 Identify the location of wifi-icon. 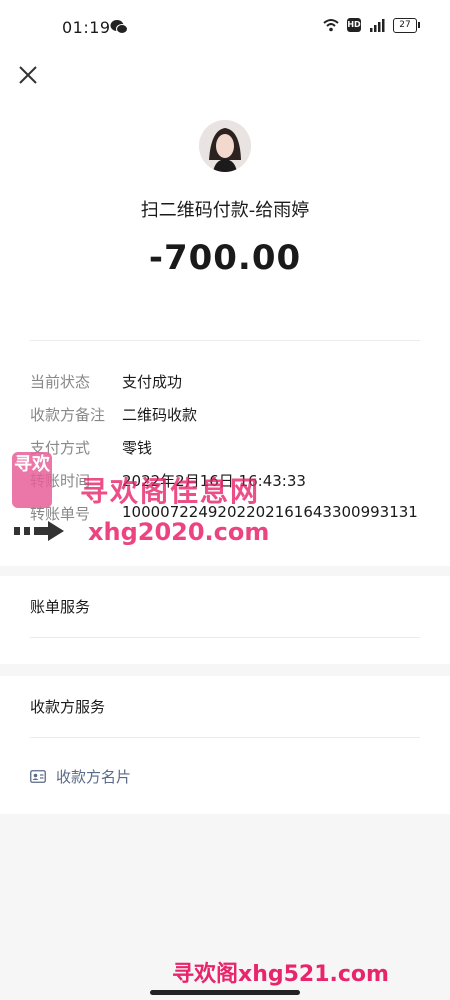
(331, 25).